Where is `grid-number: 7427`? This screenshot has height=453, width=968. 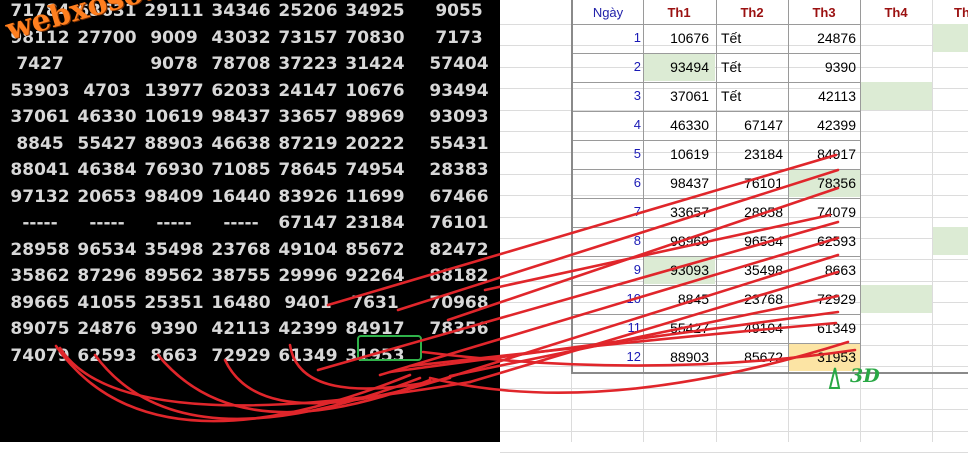
grid-number: 7427 is located at coordinates (40, 64).